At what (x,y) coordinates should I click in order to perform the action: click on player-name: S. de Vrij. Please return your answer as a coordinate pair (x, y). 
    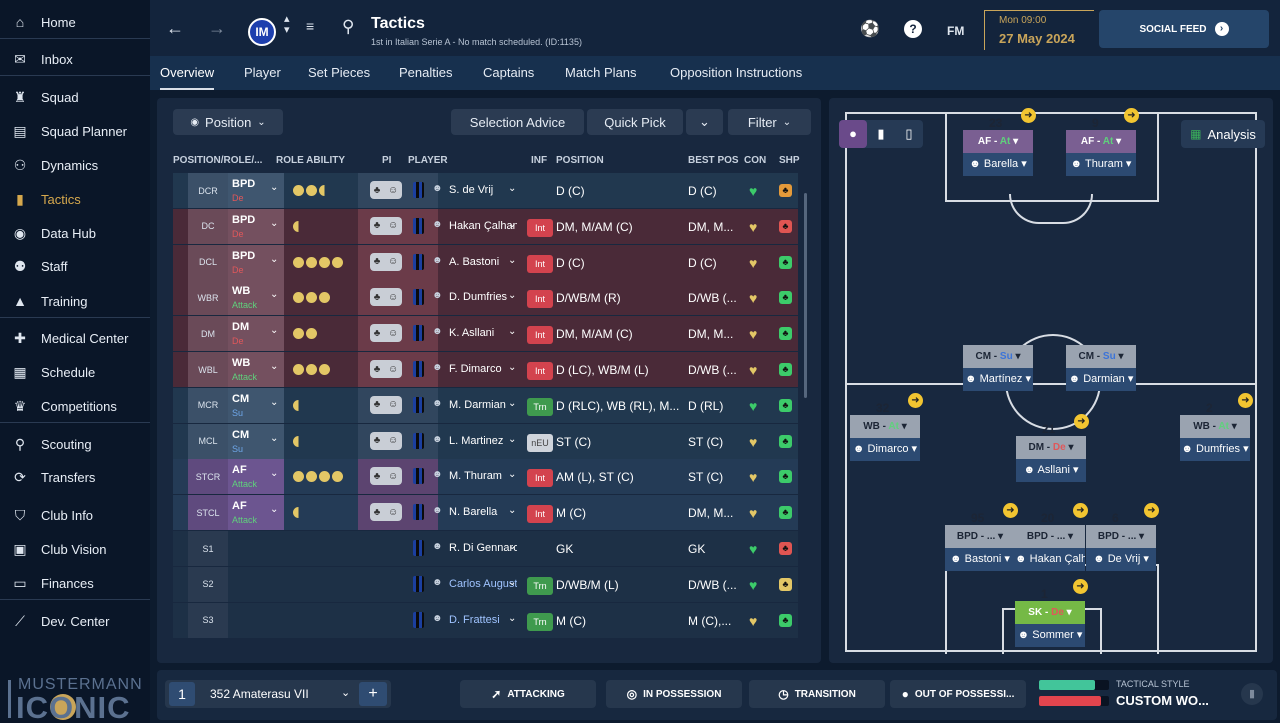
    Looking at the image, I should click on (483, 190).